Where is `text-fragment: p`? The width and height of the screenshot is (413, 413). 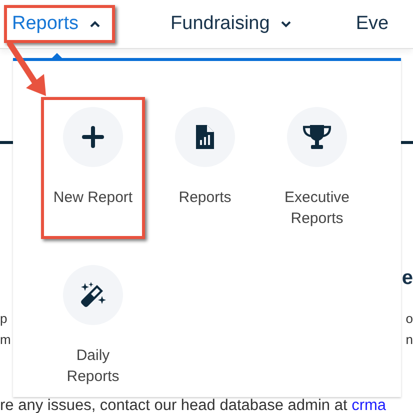 text-fragment: p is located at coordinates (4, 319).